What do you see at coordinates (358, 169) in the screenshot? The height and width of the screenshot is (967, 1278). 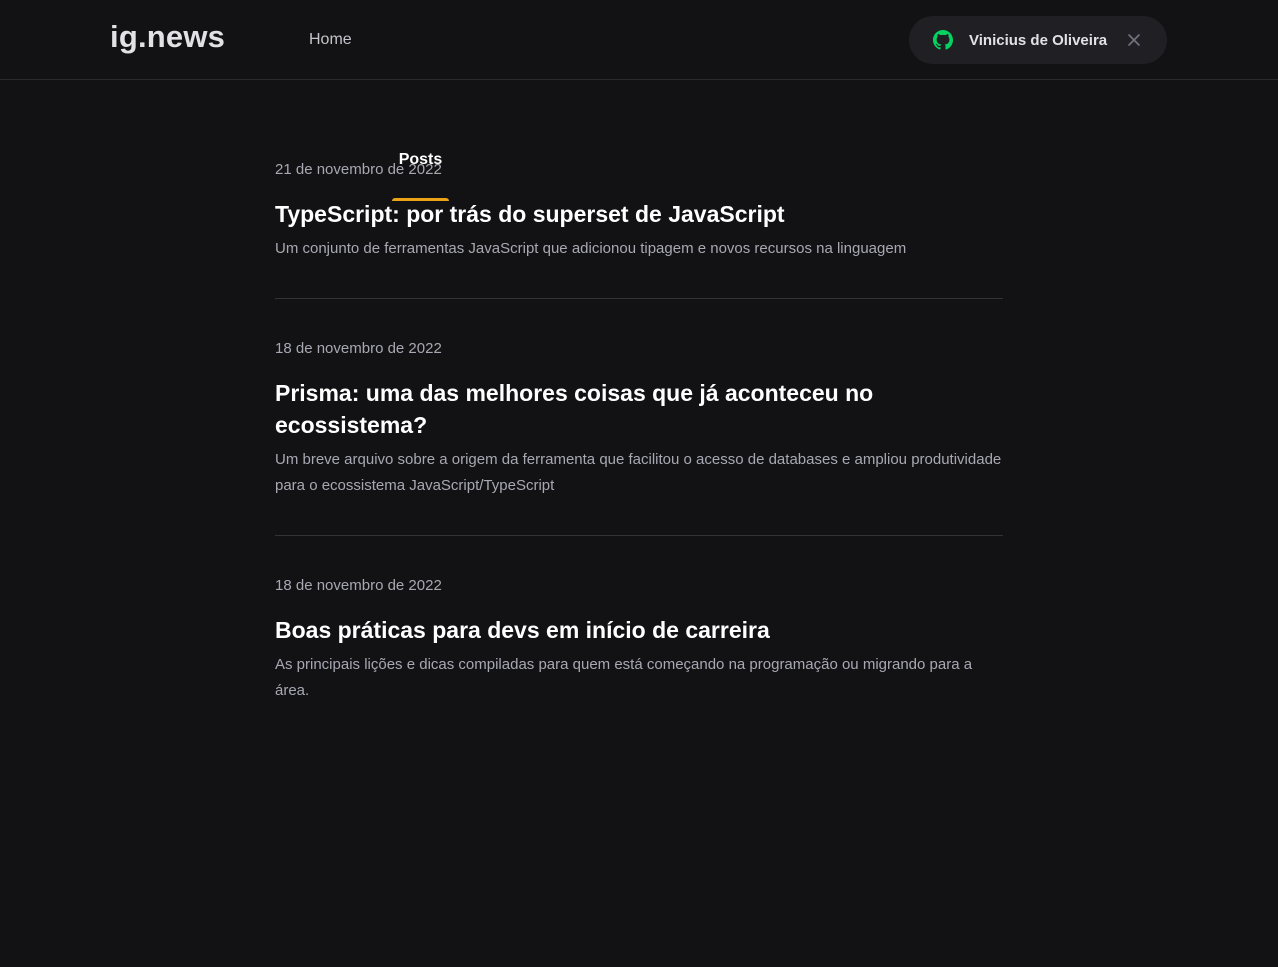 I see `post-date: 21 de novembro de 2022` at bounding box center [358, 169].